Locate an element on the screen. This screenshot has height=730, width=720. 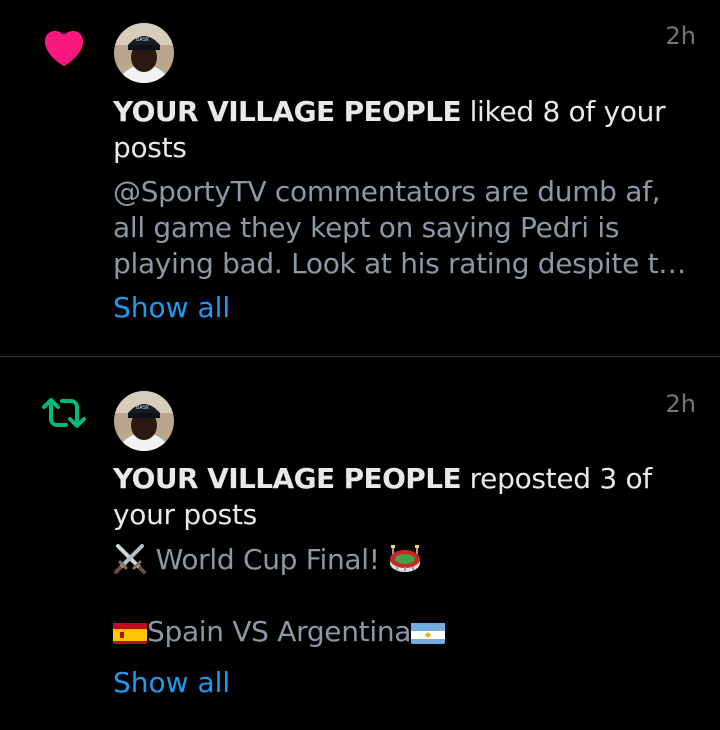
argentina-flag-icon is located at coordinates (428, 632).